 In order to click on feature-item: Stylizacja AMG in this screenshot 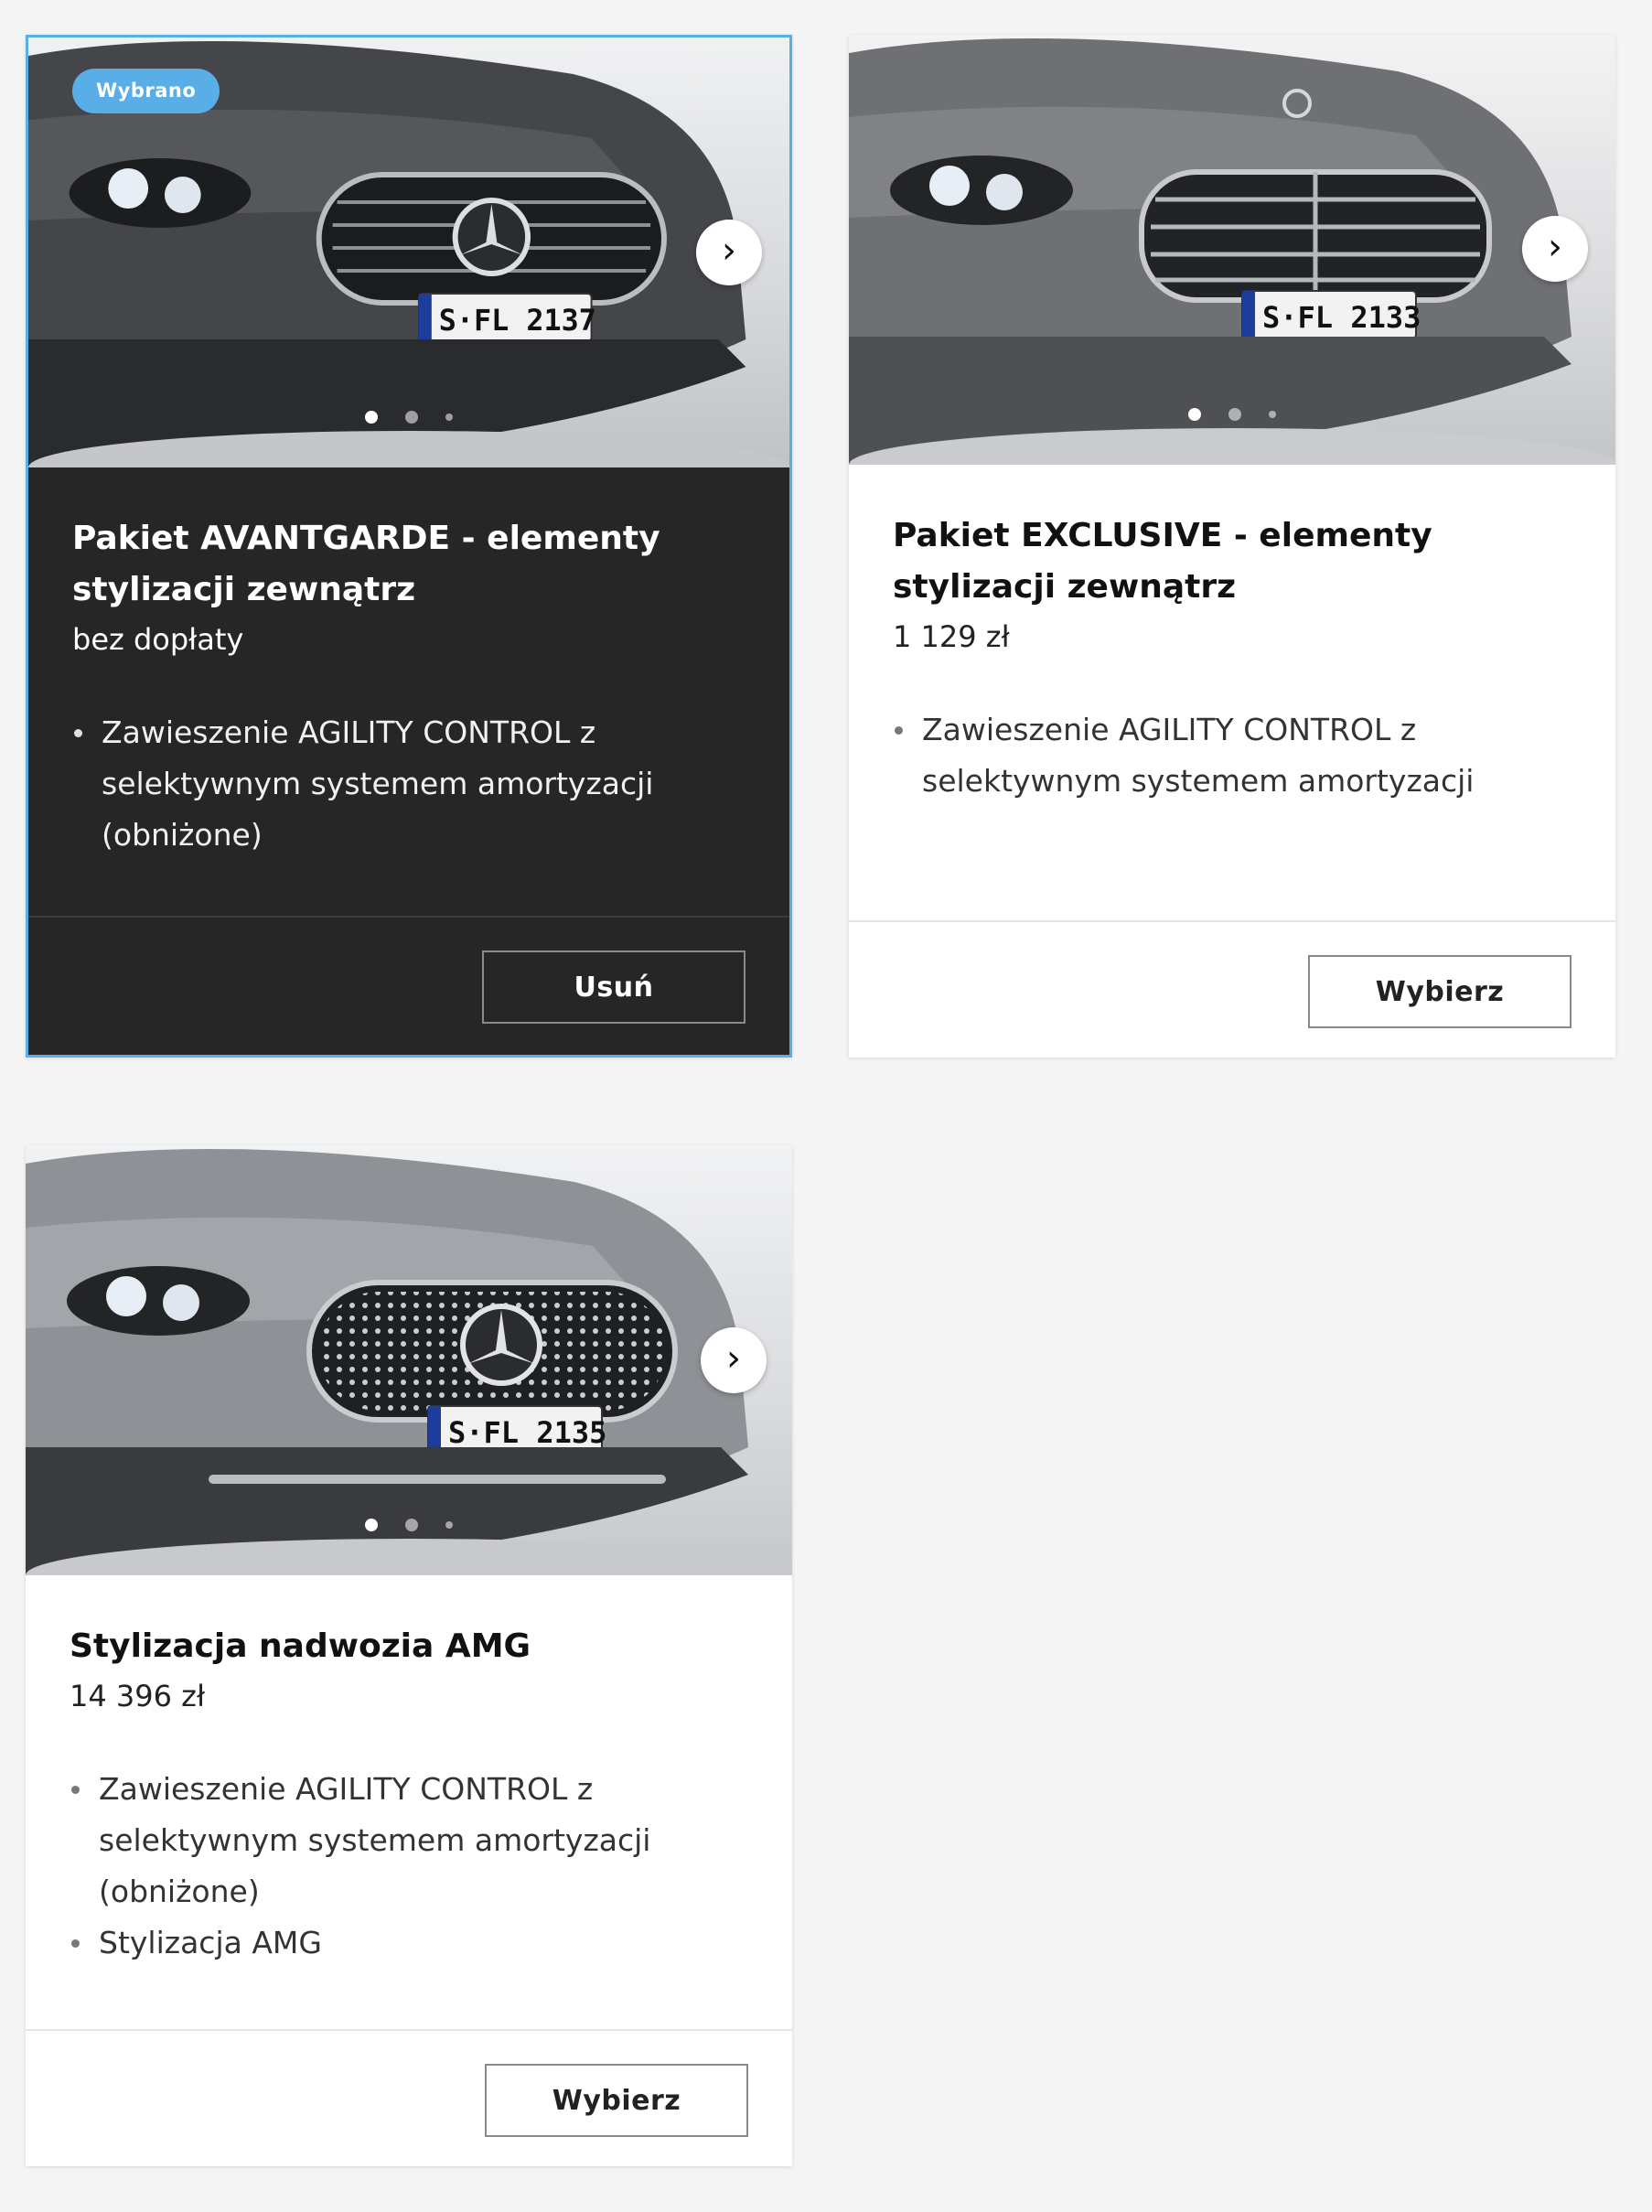, I will do `click(409, 1943)`.